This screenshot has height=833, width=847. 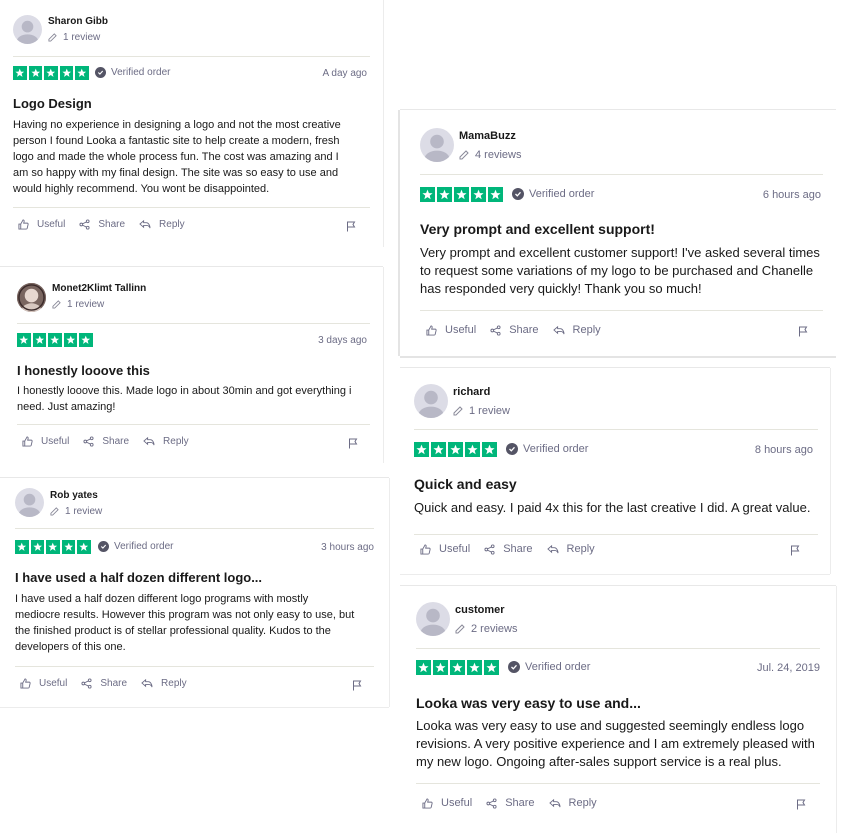 What do you see at coordinates (537, 229) in the screenshot?
I see `review-title: Very prompt and excellent support!` at bounding box center [537, 229].